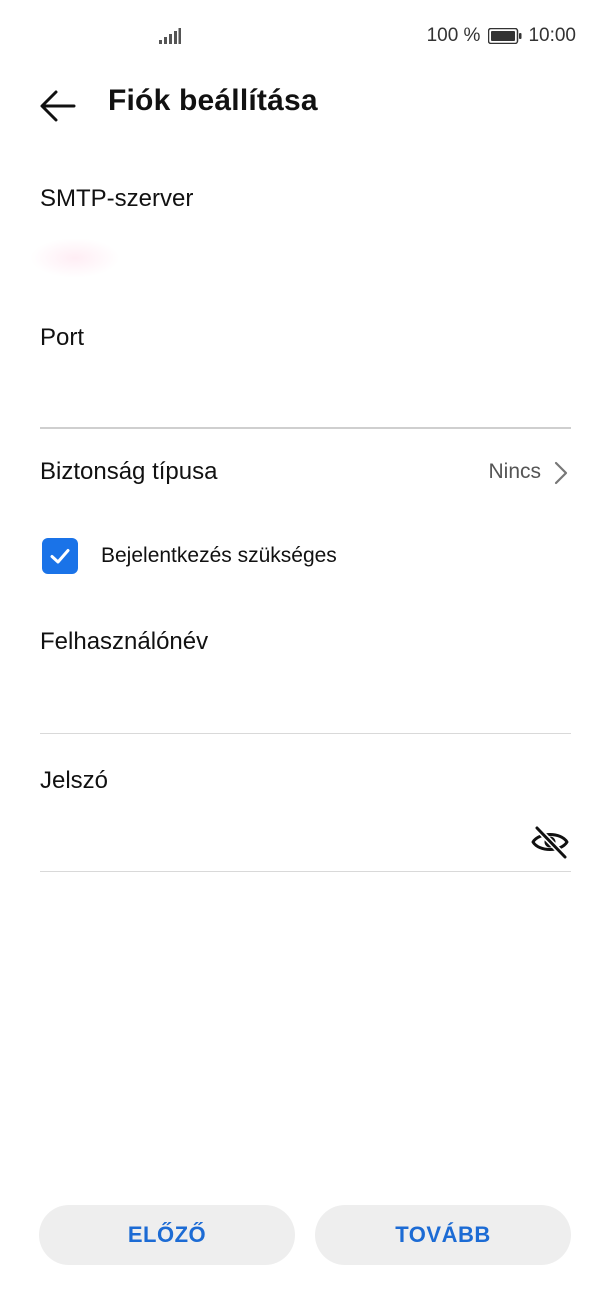 The width and height of the screenshot is (610, 1306). What do you see at coordinates (117, 198) in the screenshot?
I see `smtp-server-label: SMTP-szerver` at bounding box center [117, 198].